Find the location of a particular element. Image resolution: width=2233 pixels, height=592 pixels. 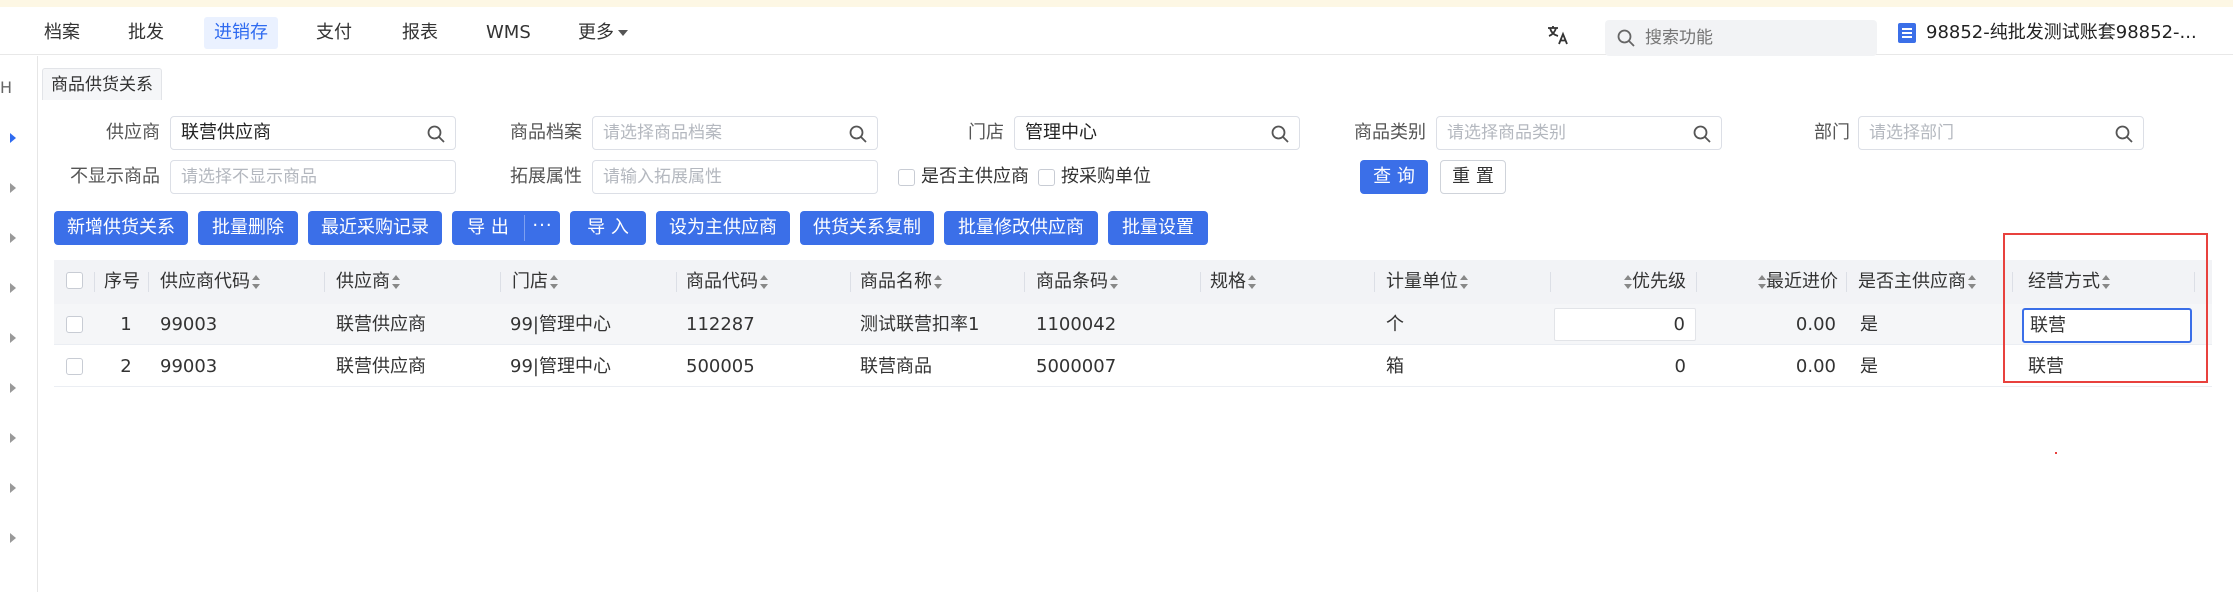

department-field: 请选择部门 is located at coordinates (2001, 133).